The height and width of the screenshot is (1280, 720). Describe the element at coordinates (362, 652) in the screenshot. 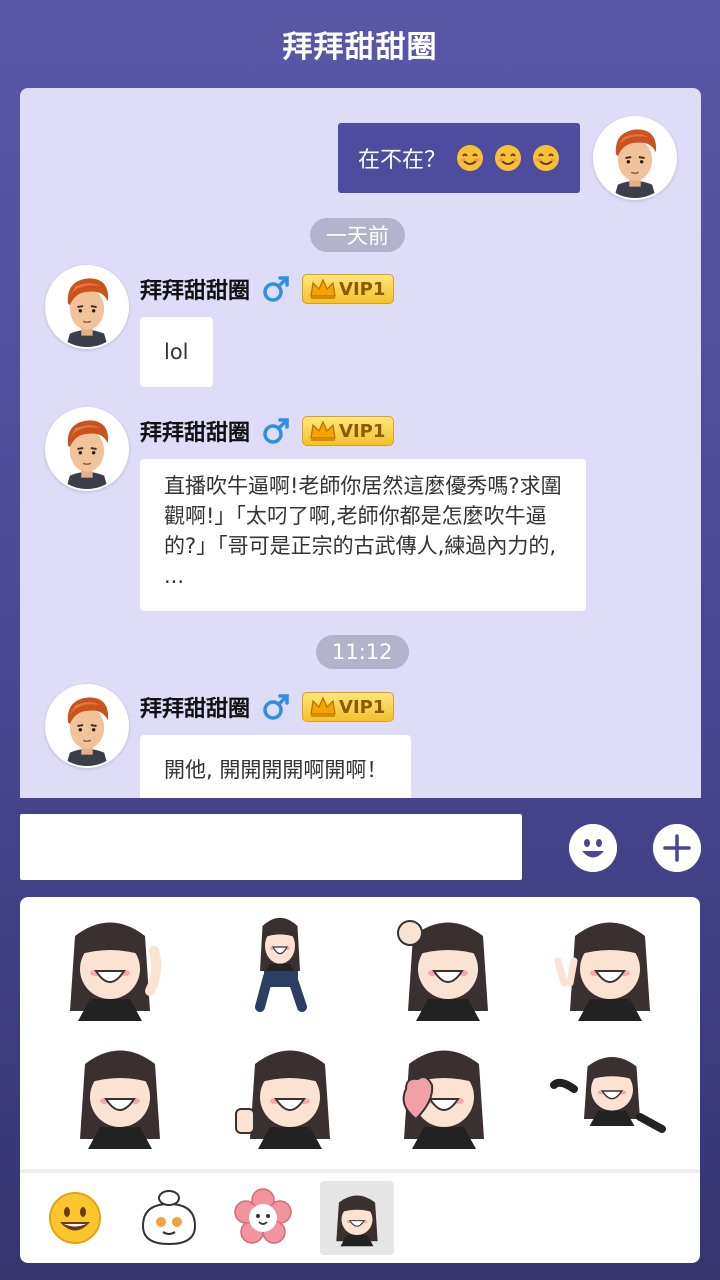

I see `timestamp-divider: 11:12` at that location.